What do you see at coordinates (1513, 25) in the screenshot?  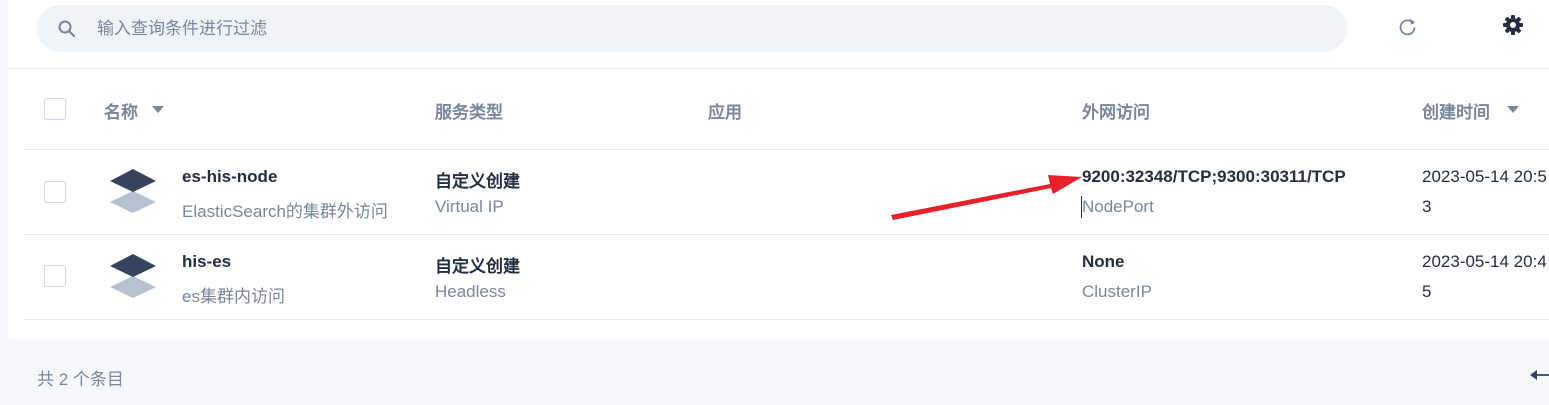 I see `gear-icon` at bounding box center [1513, 25].